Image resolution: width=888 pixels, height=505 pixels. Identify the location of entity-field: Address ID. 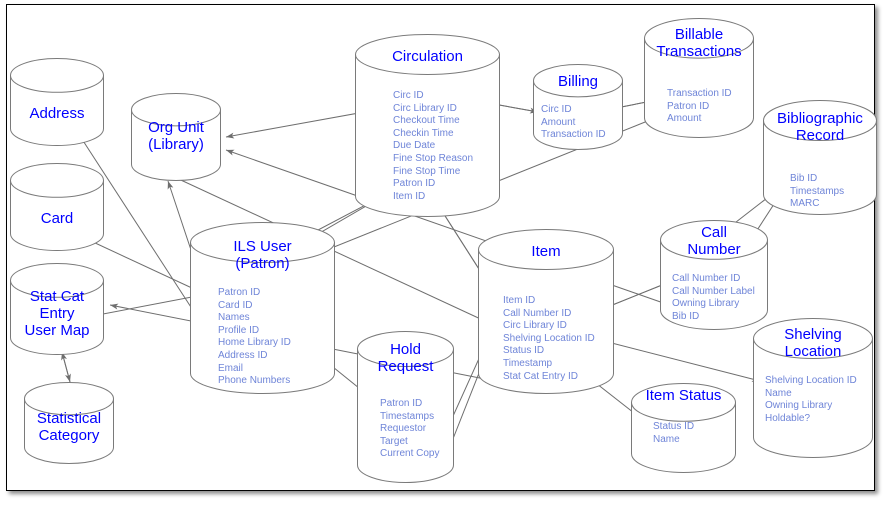
(243, 355).